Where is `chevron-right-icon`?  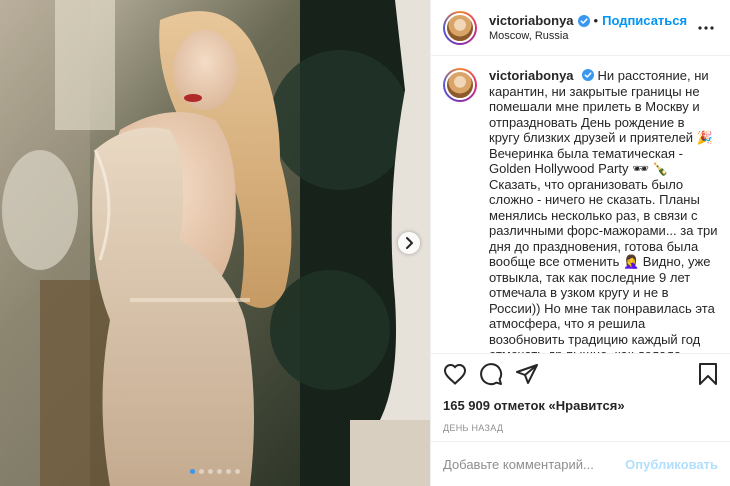
chevron-right-icon is located at coordinates (409, 243).